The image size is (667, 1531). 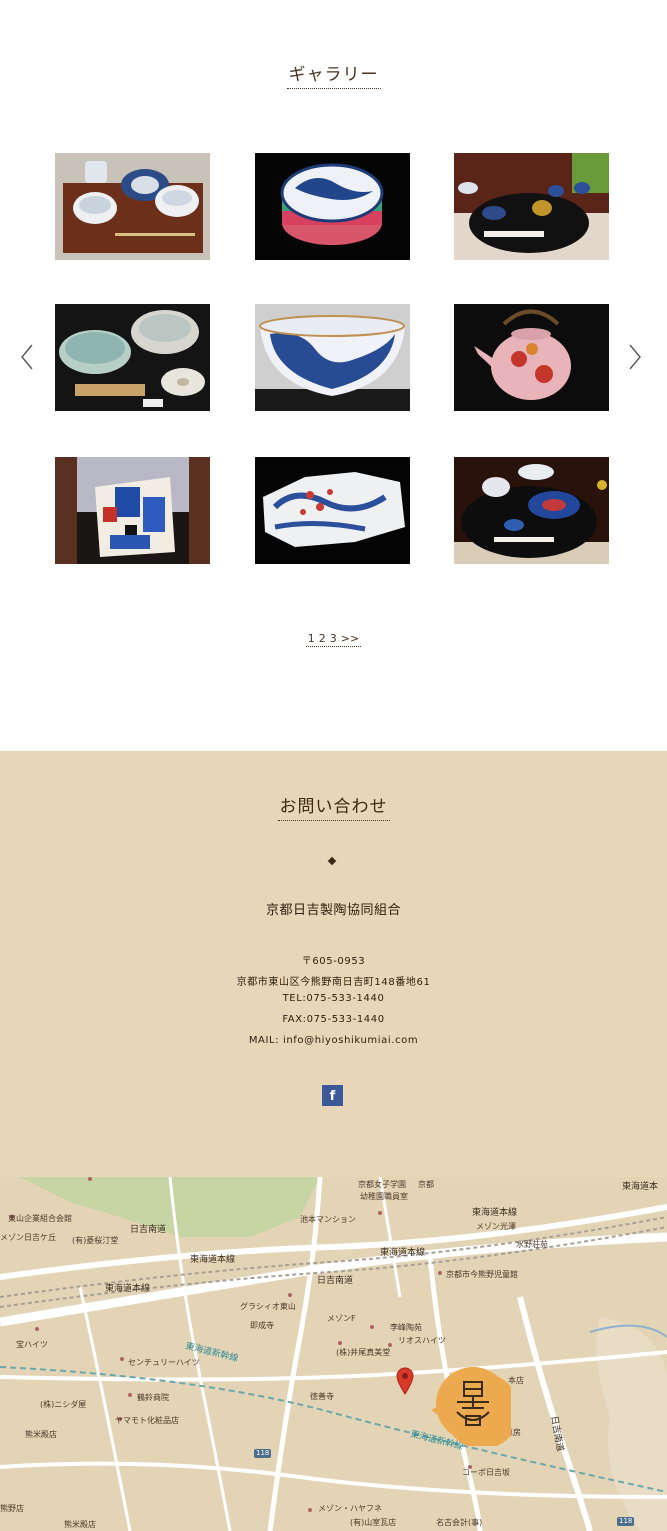 What do you see at coordinates (311, 638) in the screenshot?
I see `page-link-1: 1` at bounding box center [311, 638].